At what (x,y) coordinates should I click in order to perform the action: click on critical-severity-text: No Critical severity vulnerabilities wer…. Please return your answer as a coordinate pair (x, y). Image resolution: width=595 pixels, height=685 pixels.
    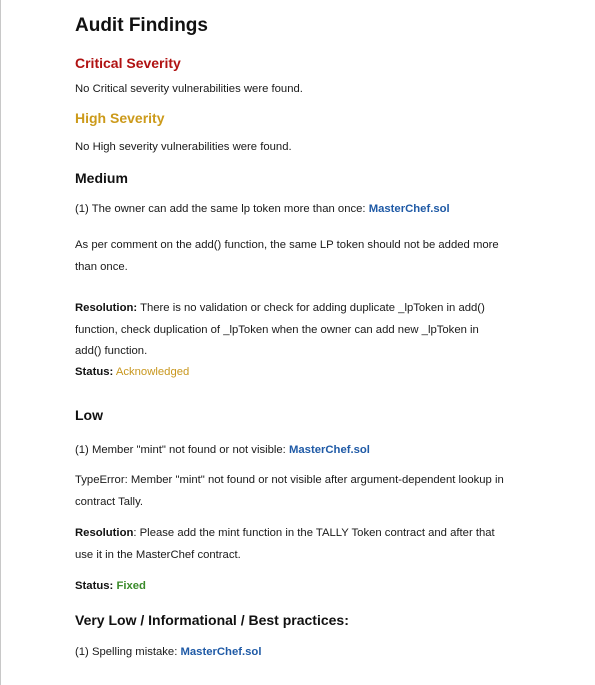
    Looking at the image, I should click on (189, 89).